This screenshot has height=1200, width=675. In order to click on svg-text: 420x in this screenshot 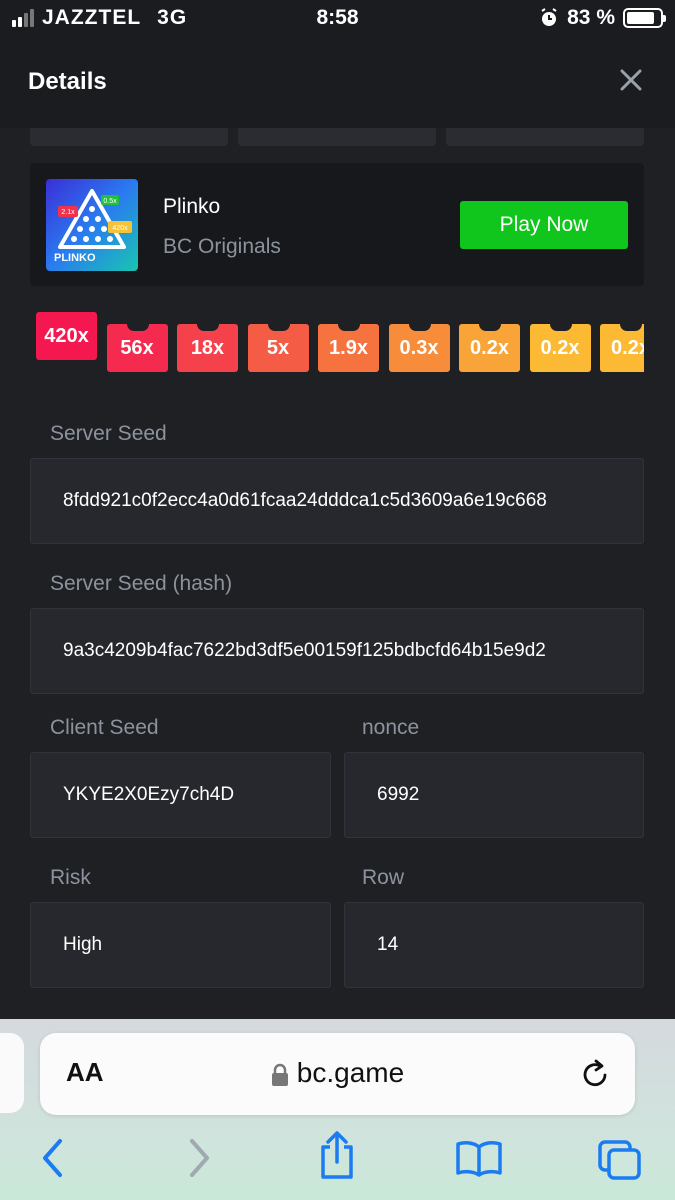, I will do `click(120, 228)`.